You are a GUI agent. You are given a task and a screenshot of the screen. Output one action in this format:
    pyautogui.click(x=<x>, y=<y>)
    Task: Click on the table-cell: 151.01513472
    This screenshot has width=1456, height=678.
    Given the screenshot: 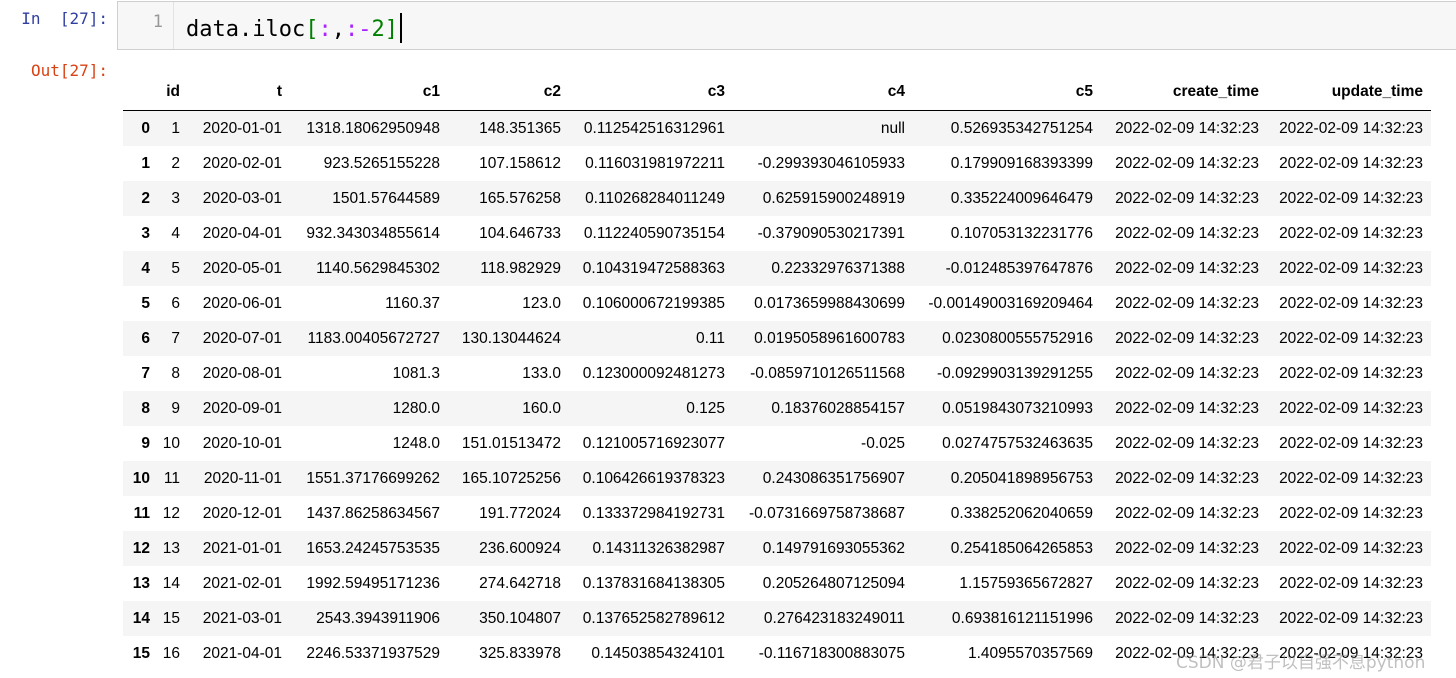 What is the action you would take?
    pyautogui.click(x=511, y=443)
    